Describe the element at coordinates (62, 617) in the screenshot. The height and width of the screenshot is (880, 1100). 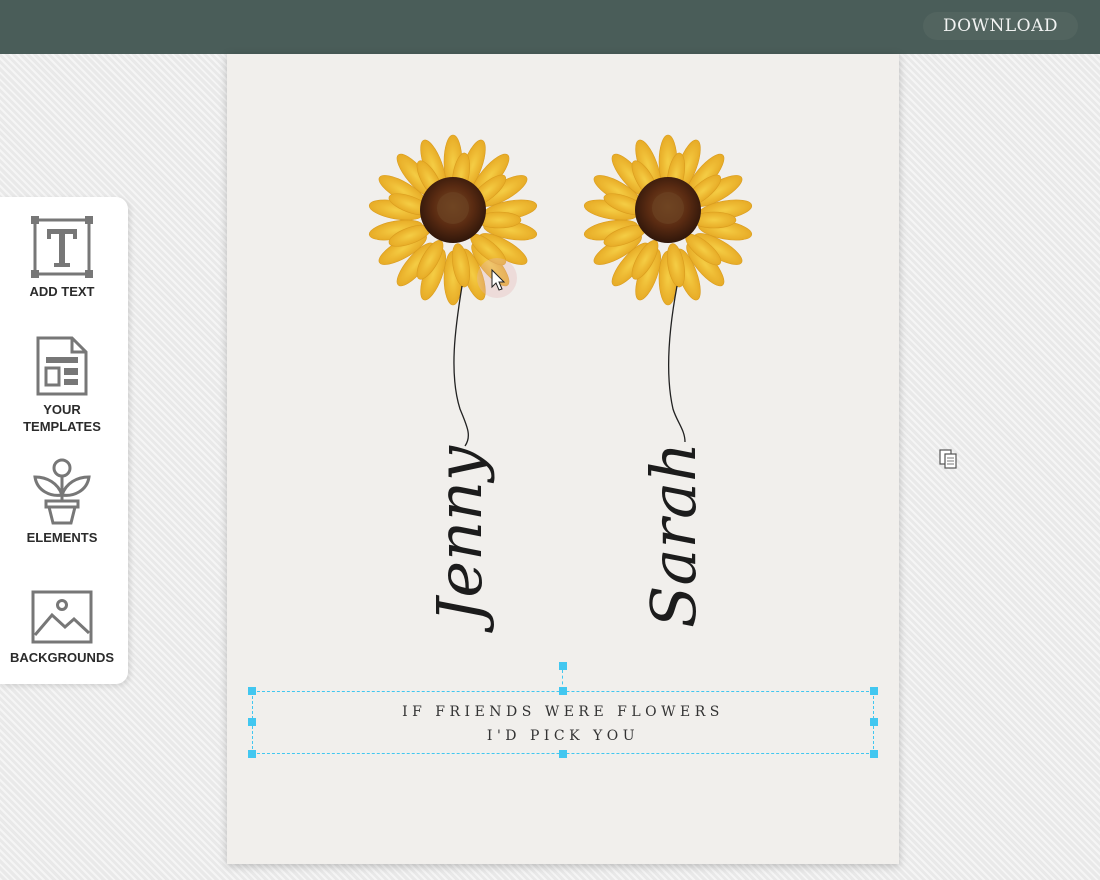
I see `image-icon` at that location.